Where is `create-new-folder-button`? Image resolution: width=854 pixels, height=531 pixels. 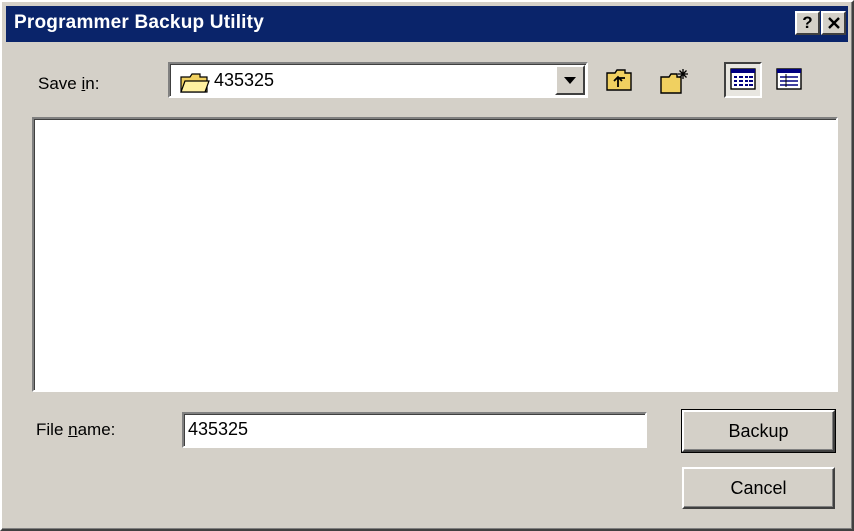 create-new-folder-button is located at coordinates (673, 80).